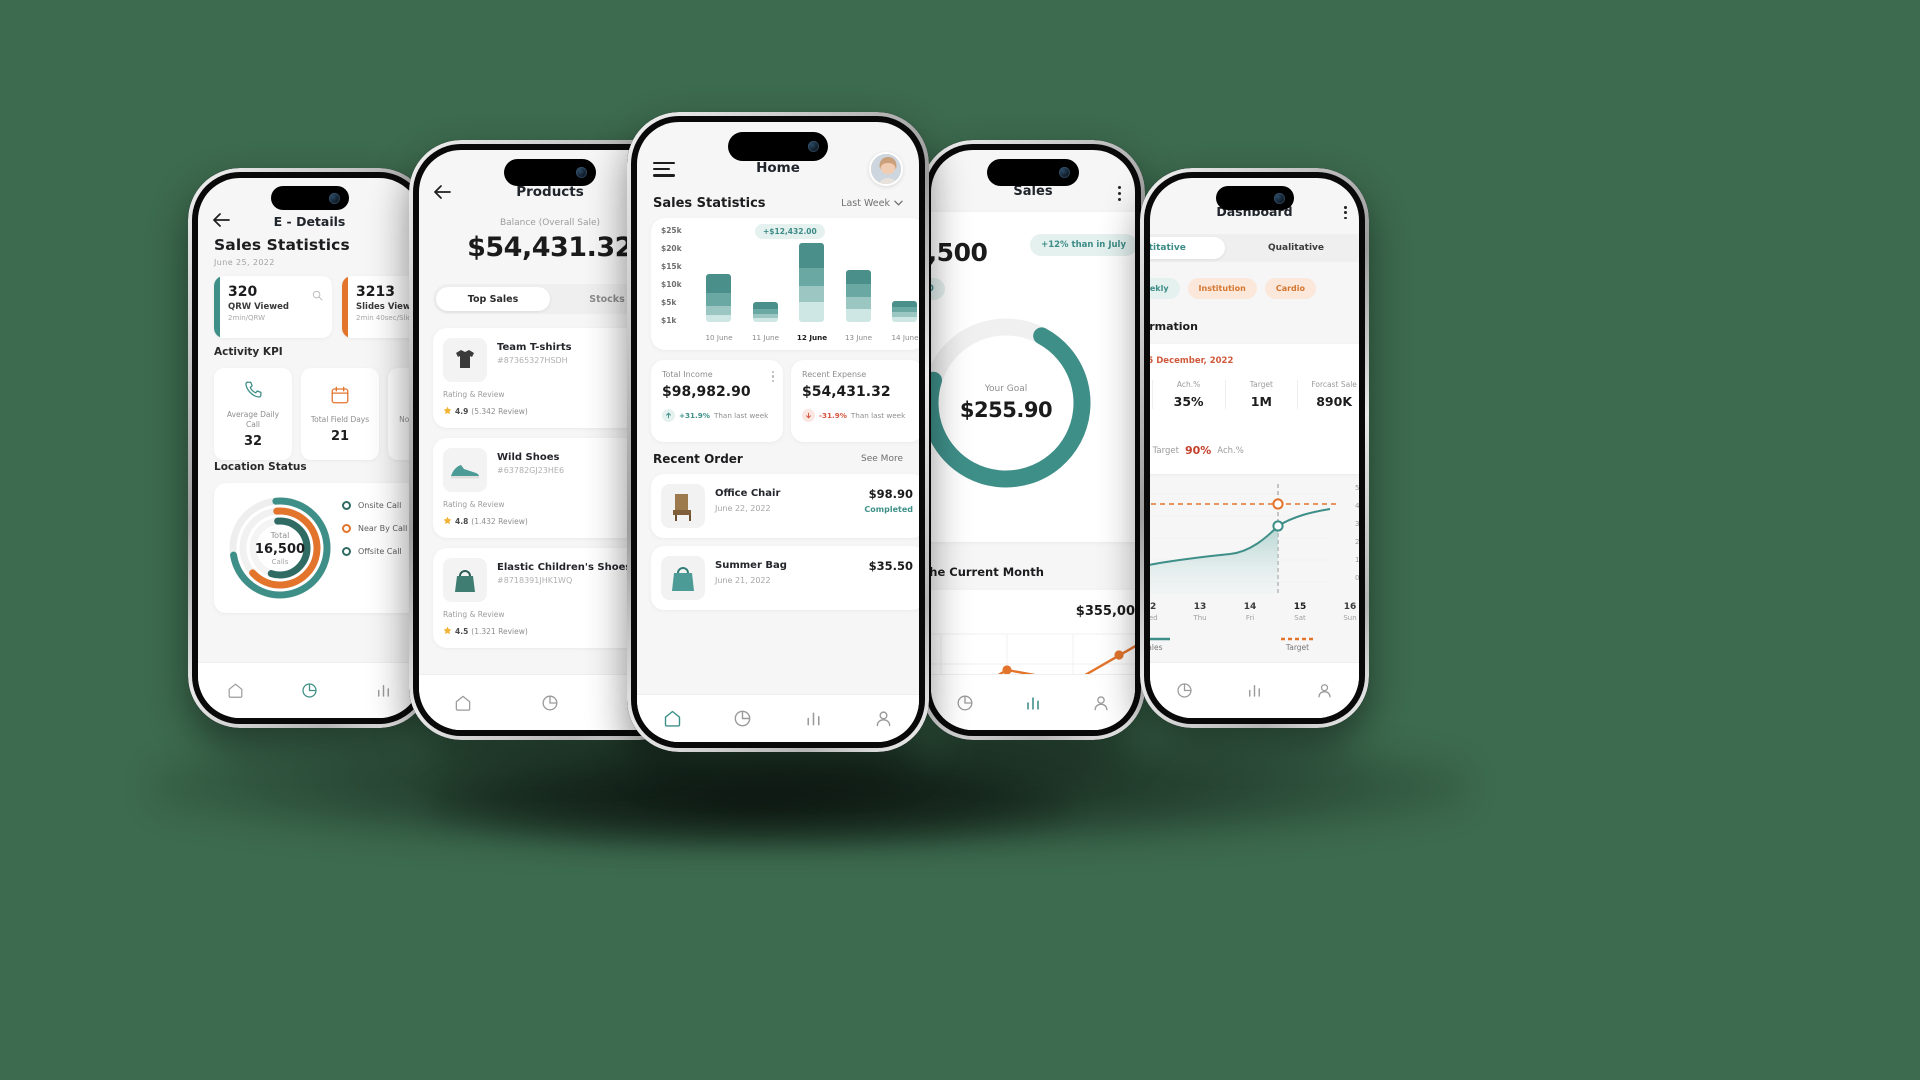  I want to click on day-tick: 12 Wed, so click(1157, 612).